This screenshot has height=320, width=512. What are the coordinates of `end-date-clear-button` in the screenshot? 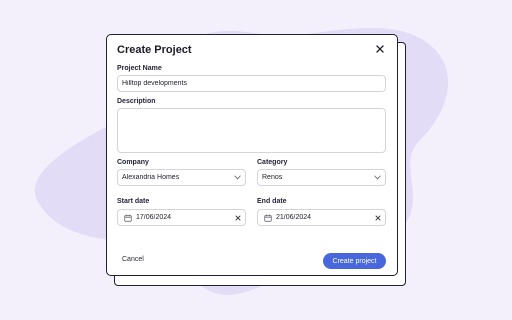 It's located at (378, 218).